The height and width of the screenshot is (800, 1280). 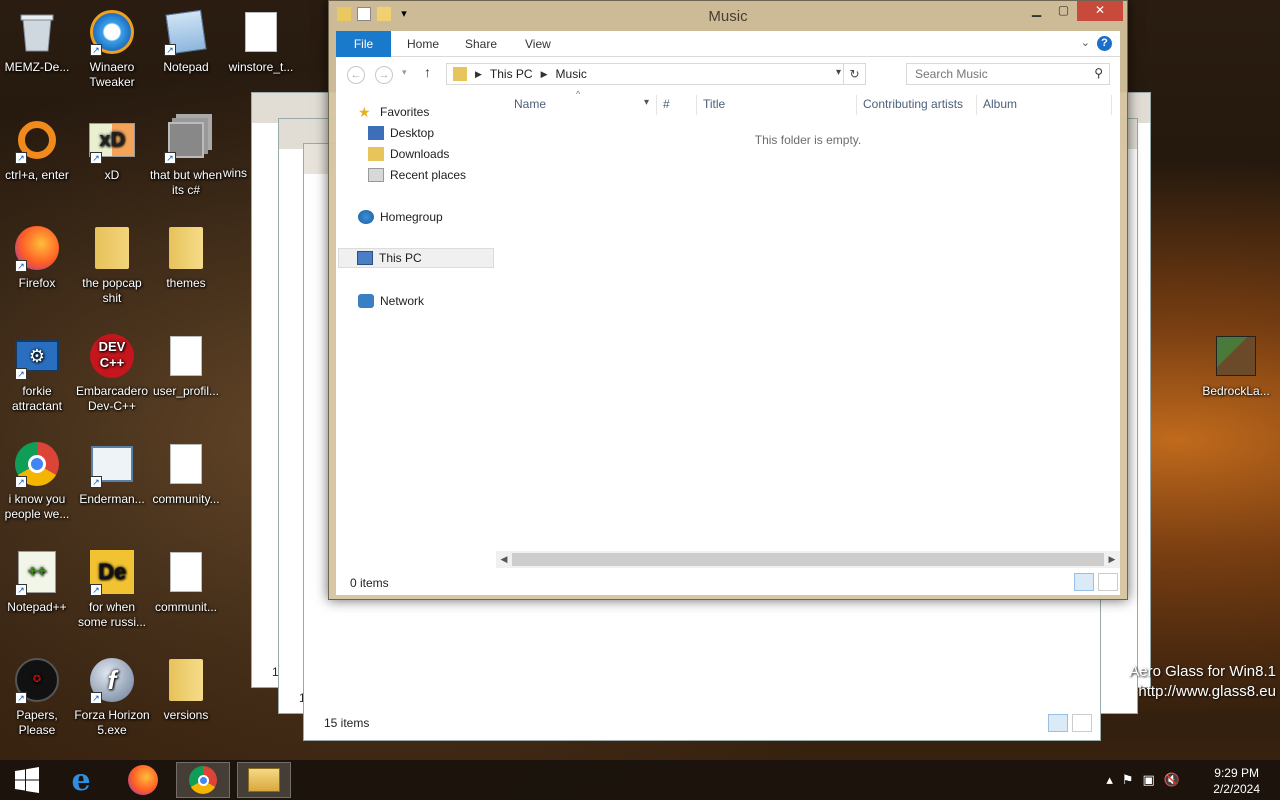 What do you see at coordinates (37, 32) in the screenshot?
I see `recycle-bin-icon` at bounding box center [37, 32].